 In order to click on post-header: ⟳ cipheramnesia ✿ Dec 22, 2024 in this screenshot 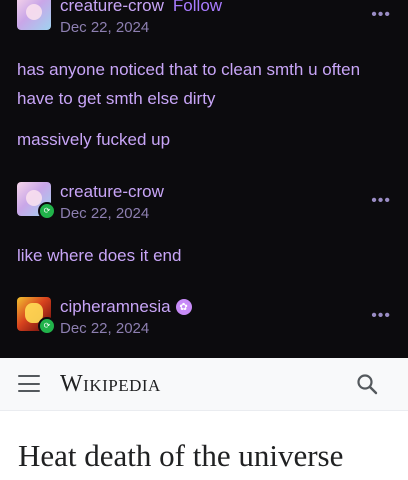, I will do `click(104, 318)`.